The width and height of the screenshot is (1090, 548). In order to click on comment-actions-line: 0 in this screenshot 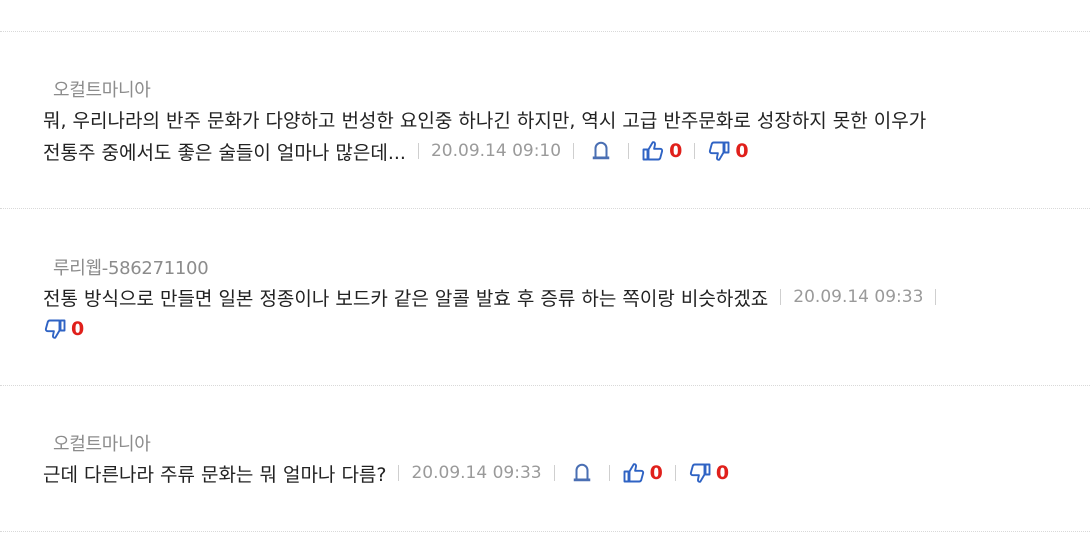, I will do `click(63, 329)`.